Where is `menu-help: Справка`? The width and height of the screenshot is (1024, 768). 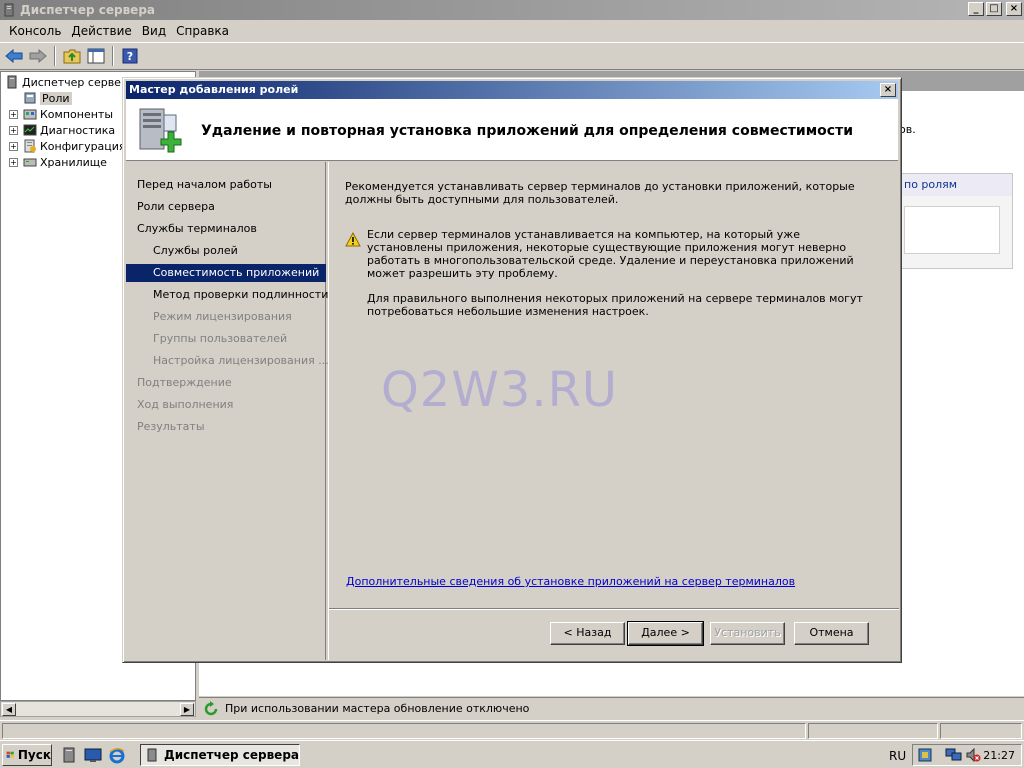
menu-help: Справка is located at coordinates (202, 31).